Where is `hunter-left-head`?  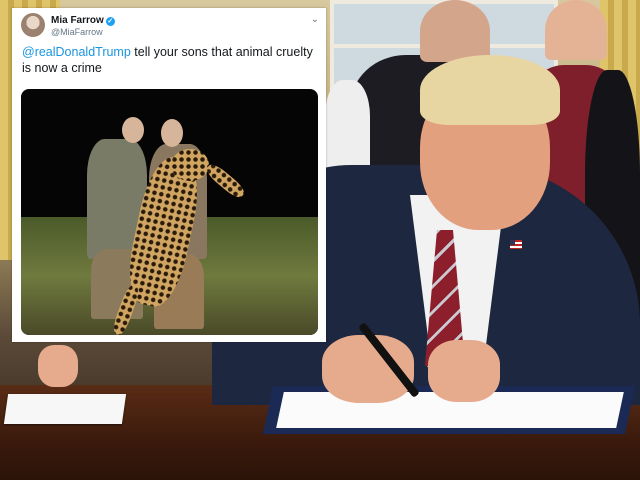
hunter-left-head is located at coordinates (133, 130).